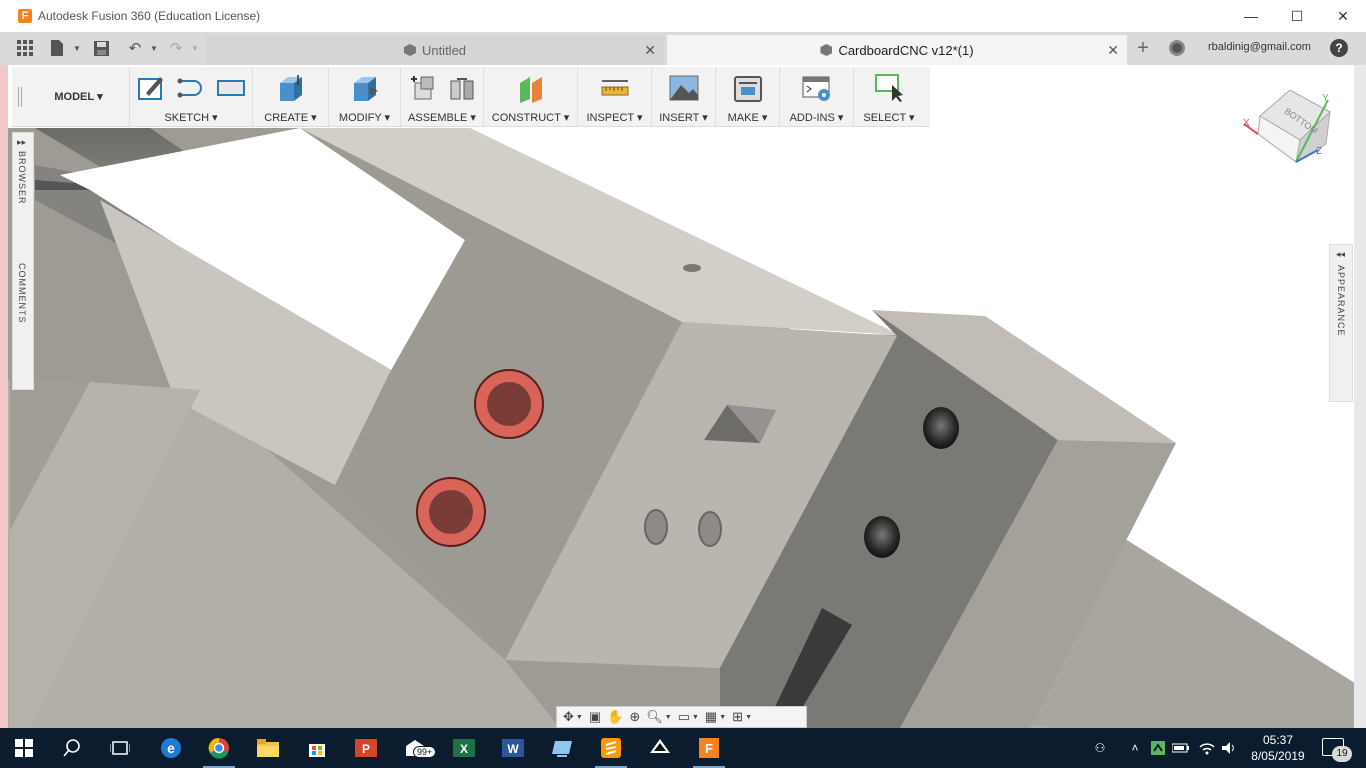 This screenshot has height=768, width=1366. What do you see at coordinates (24, 748) in the screenshot?
I see `windows-start-icon` at bounding box center [24, 748].